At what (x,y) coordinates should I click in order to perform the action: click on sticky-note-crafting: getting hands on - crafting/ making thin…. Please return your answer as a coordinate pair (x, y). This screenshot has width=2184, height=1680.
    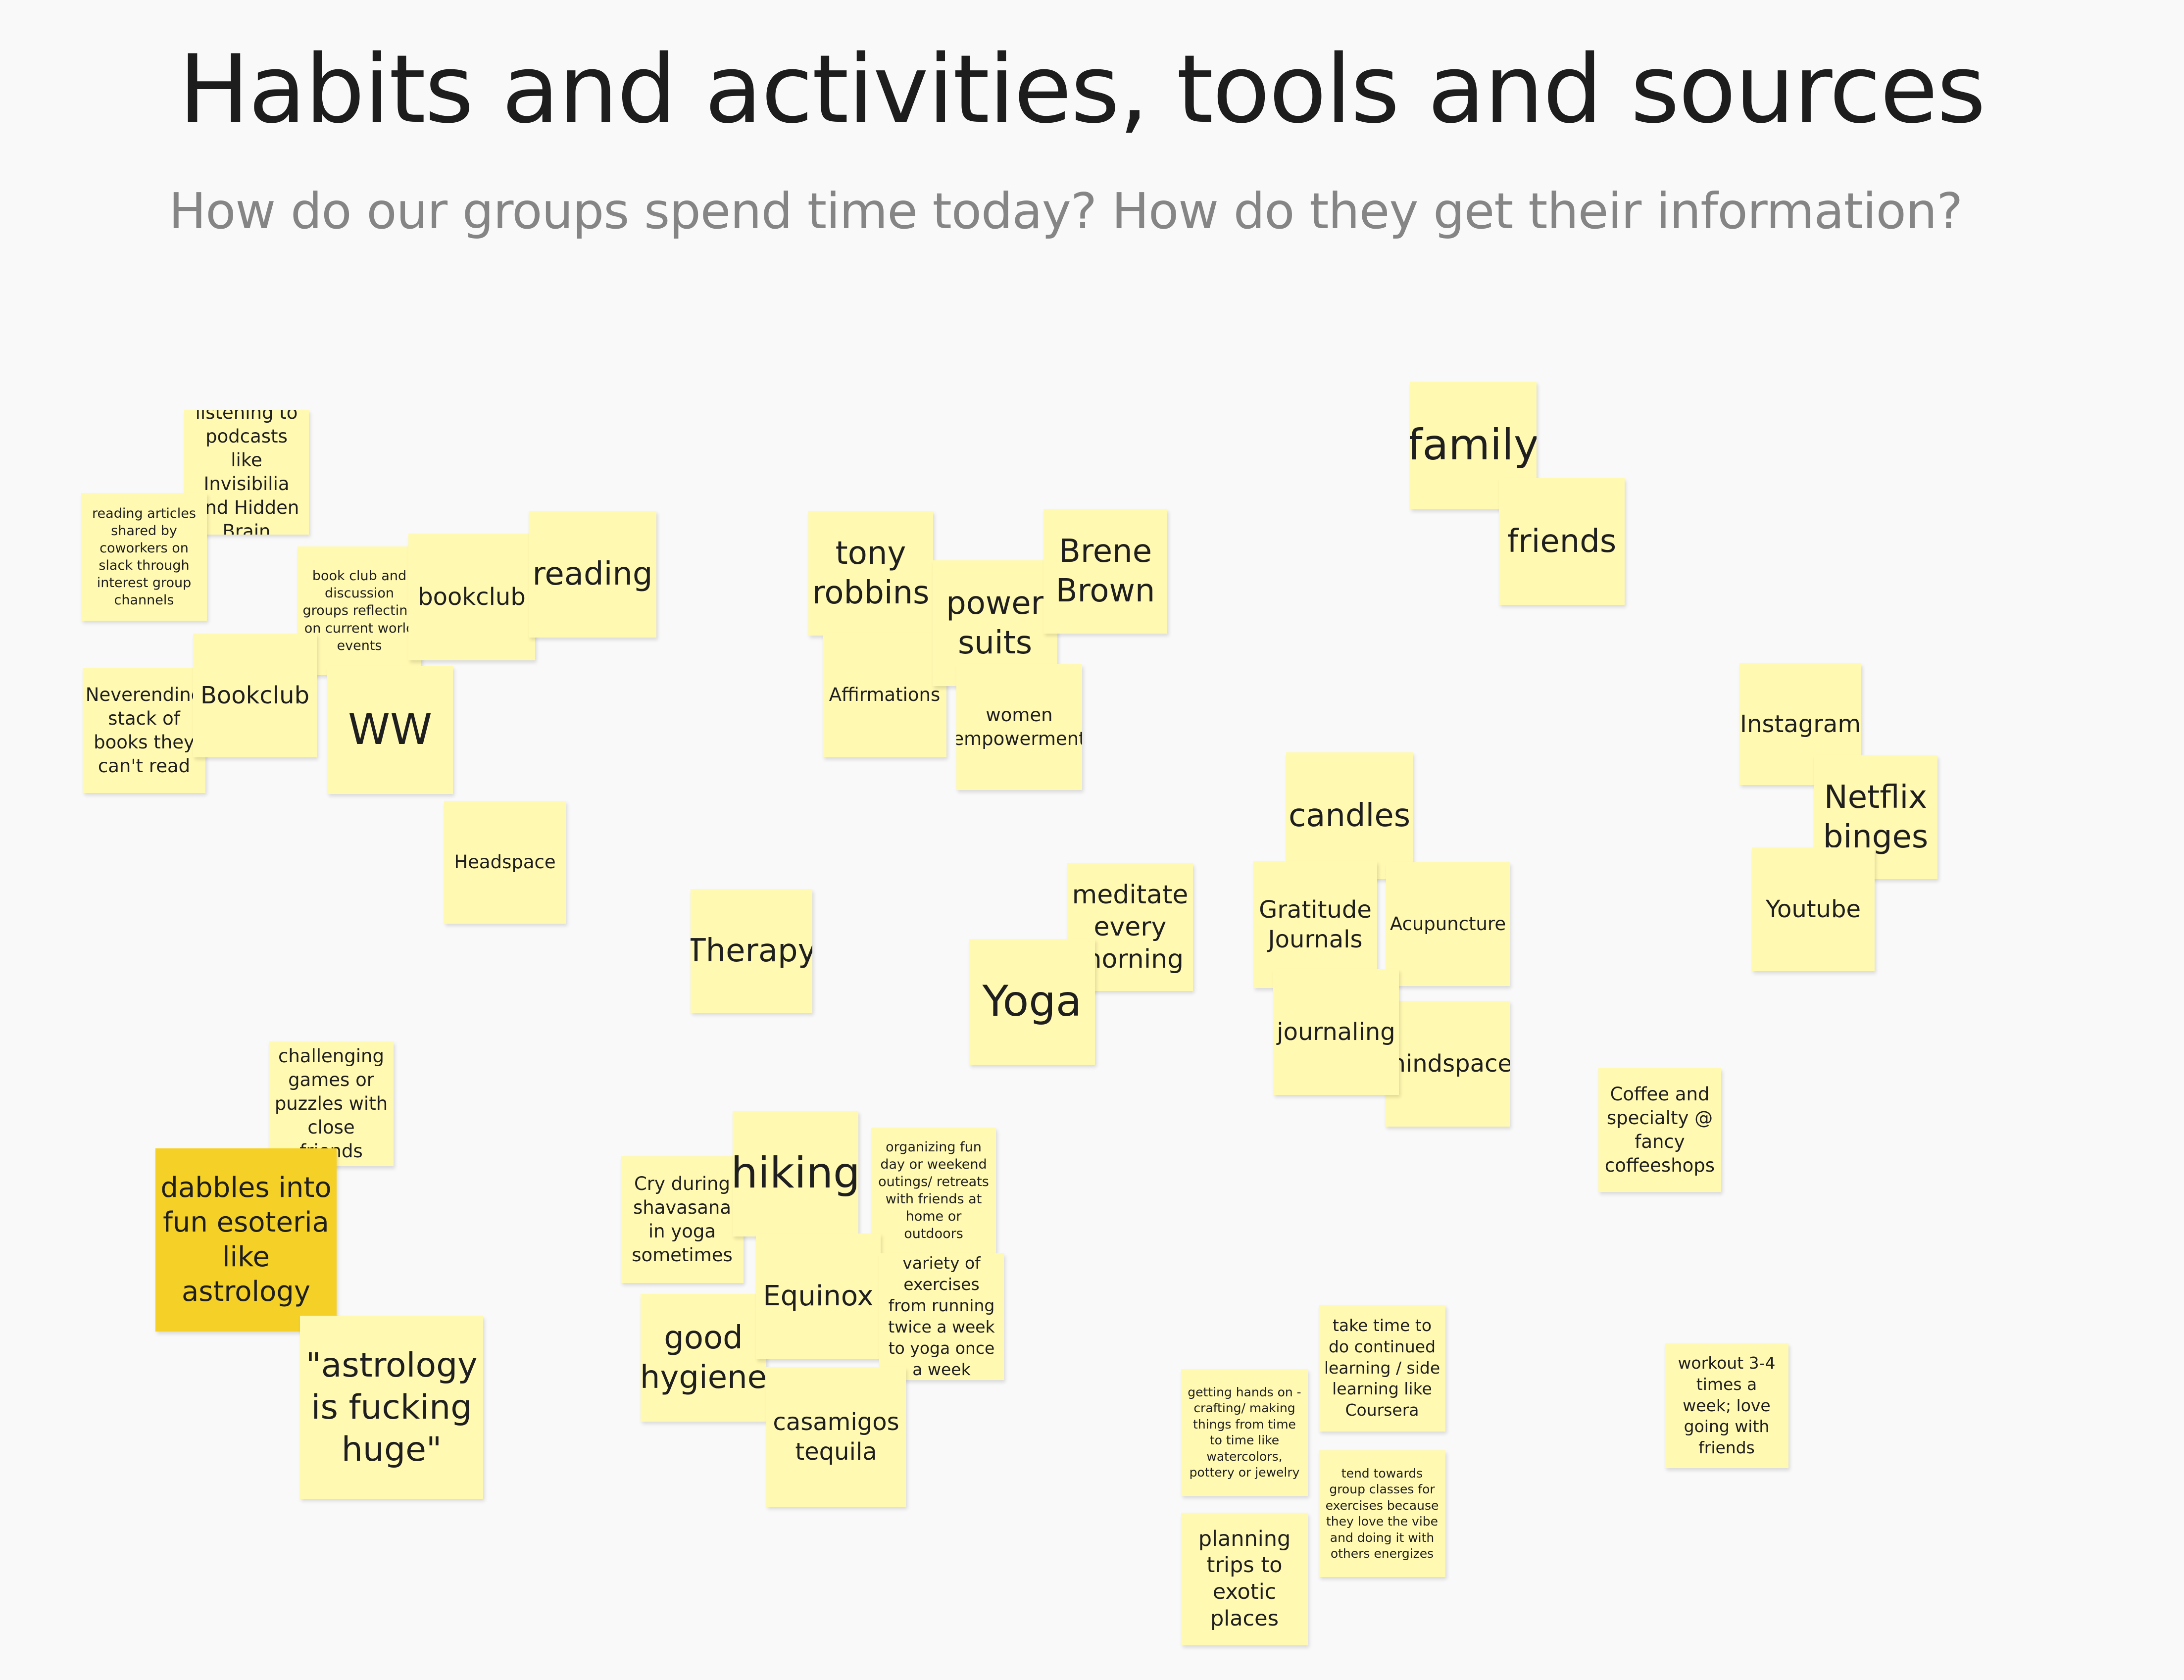
    Looking at the image, I should click on (1244, 1432).